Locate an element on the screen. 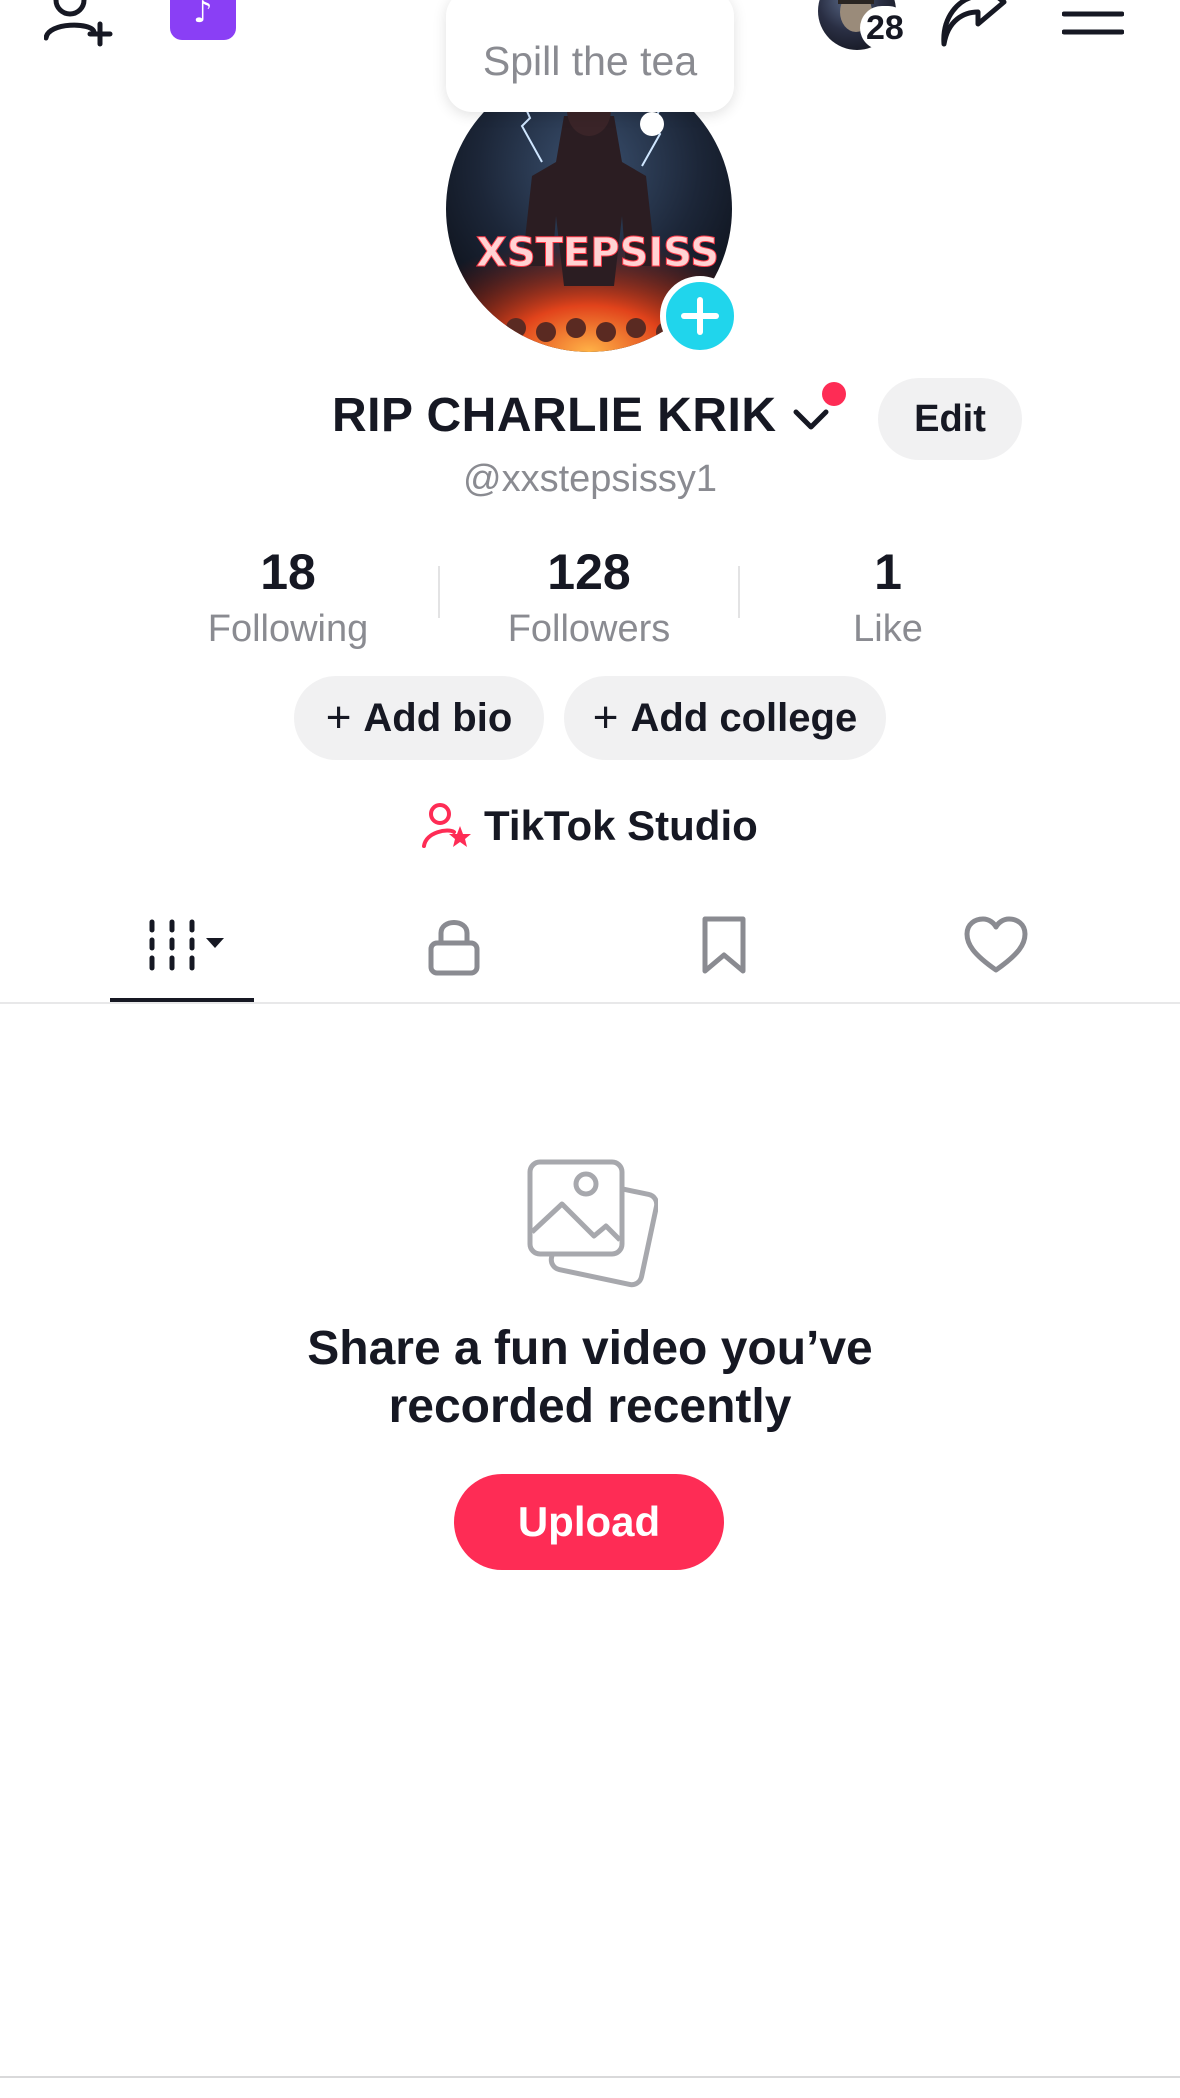 The height and width of the screenshot is (2098, 1180). lock-icon is located at coordinates (454, 948).